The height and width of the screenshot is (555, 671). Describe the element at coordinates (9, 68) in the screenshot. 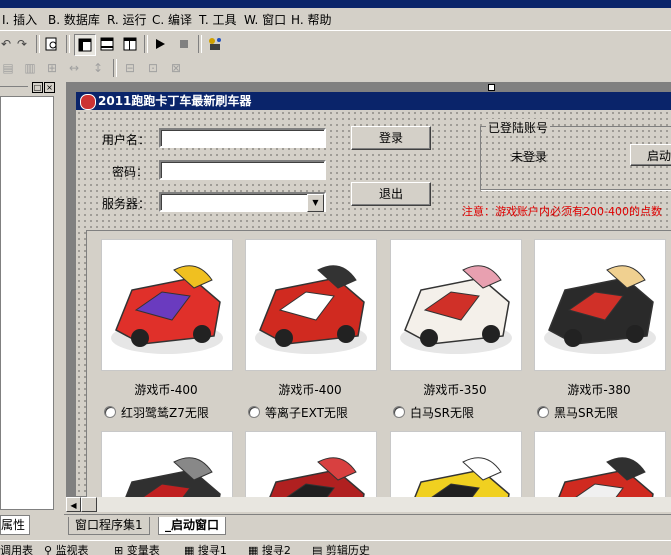

I see `align-left-icon: ▤` at that location.